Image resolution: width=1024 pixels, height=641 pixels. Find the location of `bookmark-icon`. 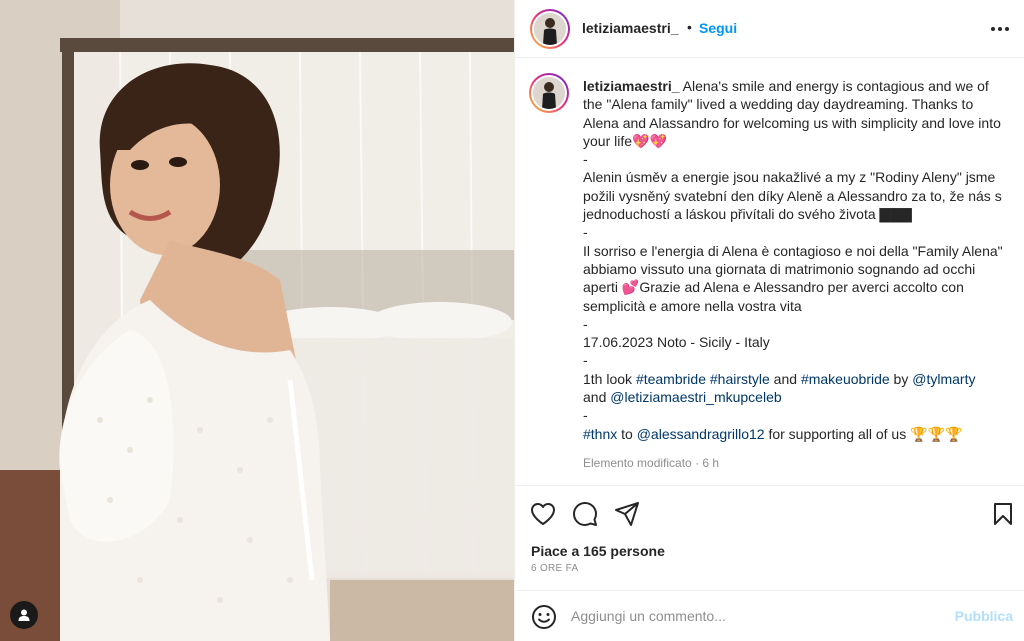

bookmark-icon is located at coordinates (1003, 514).